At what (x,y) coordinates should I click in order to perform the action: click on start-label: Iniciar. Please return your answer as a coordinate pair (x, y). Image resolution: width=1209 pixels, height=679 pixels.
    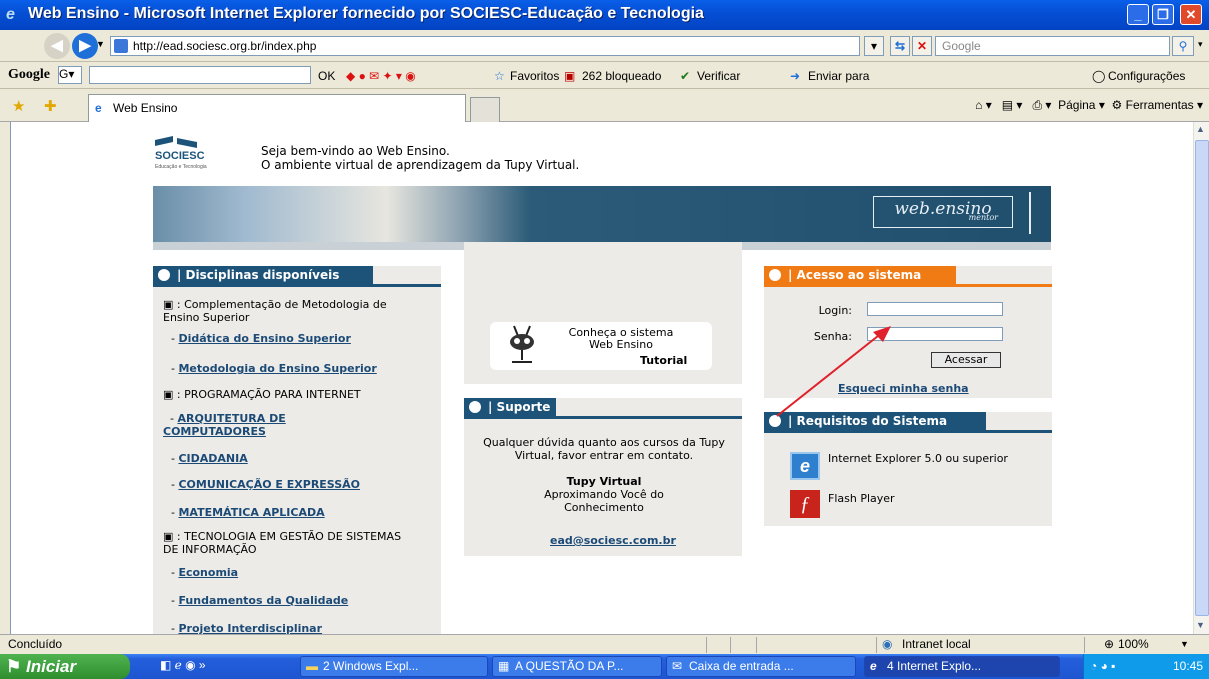
    Looking at the image, I should click on (51, 666).